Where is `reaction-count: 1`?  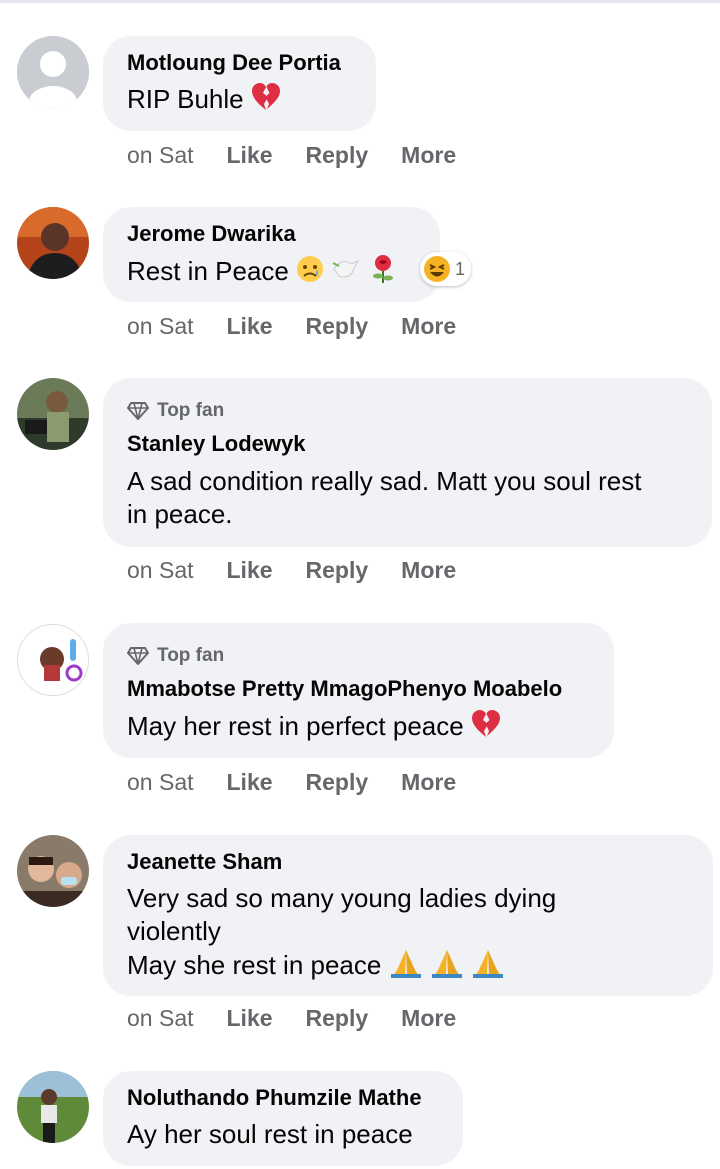
reaction-count: 1 is located at coordinates (460, 268).